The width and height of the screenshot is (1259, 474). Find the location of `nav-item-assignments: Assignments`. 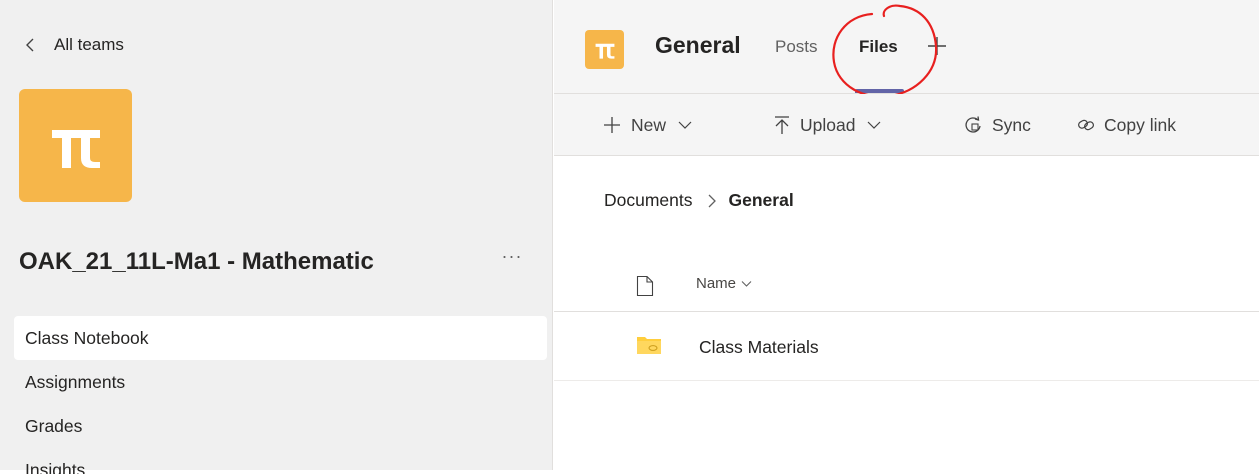

nav-item-assignments: Assignments is located at coordinates (280, 382).